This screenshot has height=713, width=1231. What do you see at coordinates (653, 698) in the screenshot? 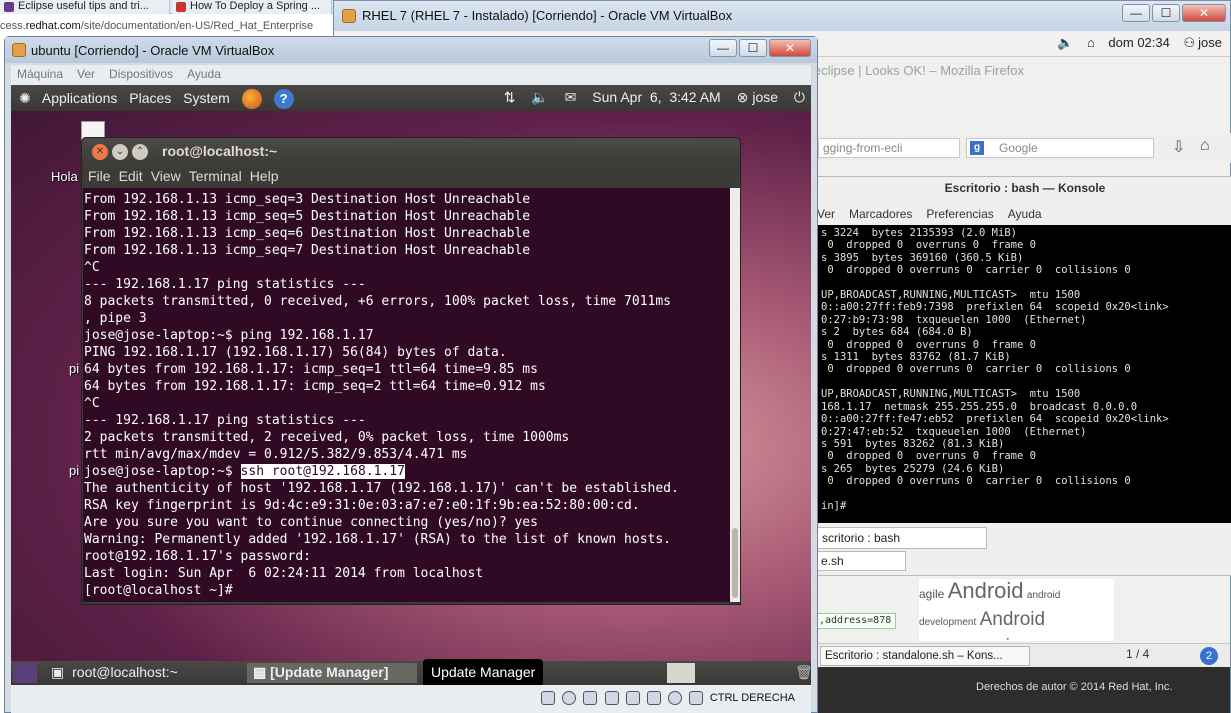
I see `display-icon` at bounding box center [653, 698].